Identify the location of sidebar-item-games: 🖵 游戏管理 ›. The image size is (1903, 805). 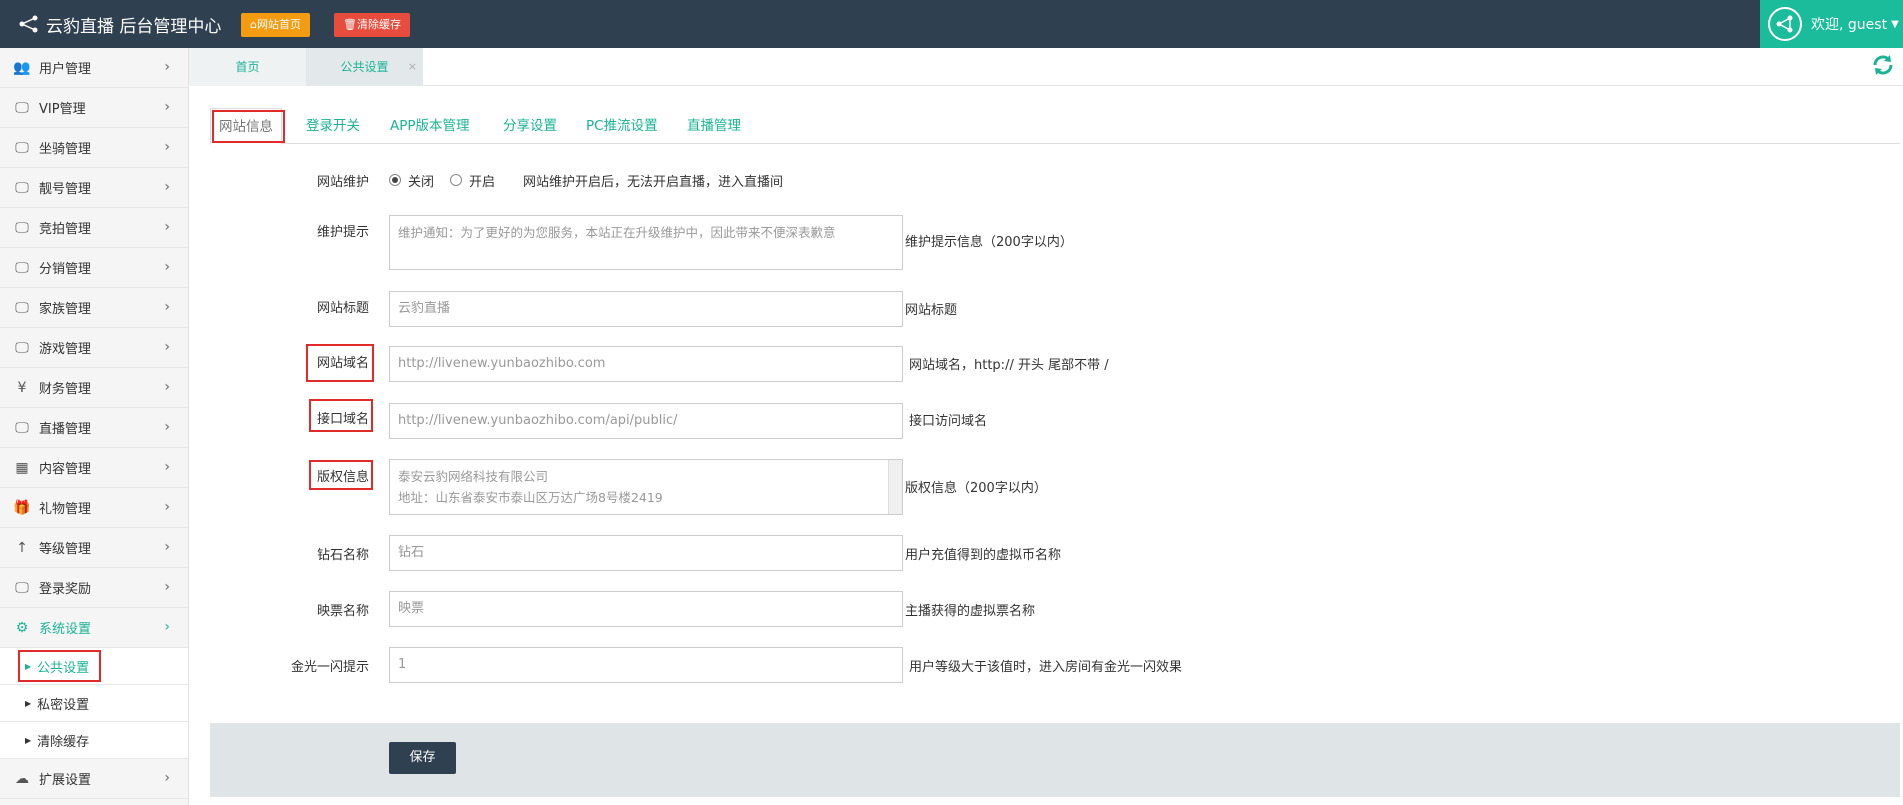
(94, 348).